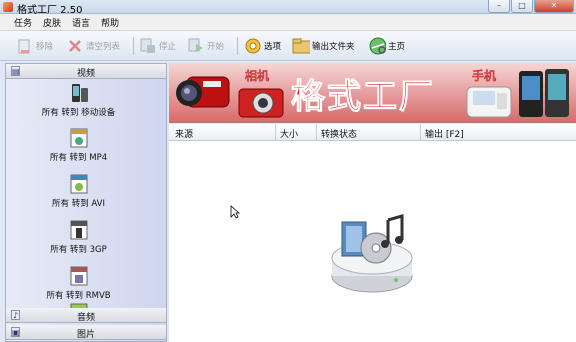  I want to click on clear-list-button: 清空列表, so click(93, 46).